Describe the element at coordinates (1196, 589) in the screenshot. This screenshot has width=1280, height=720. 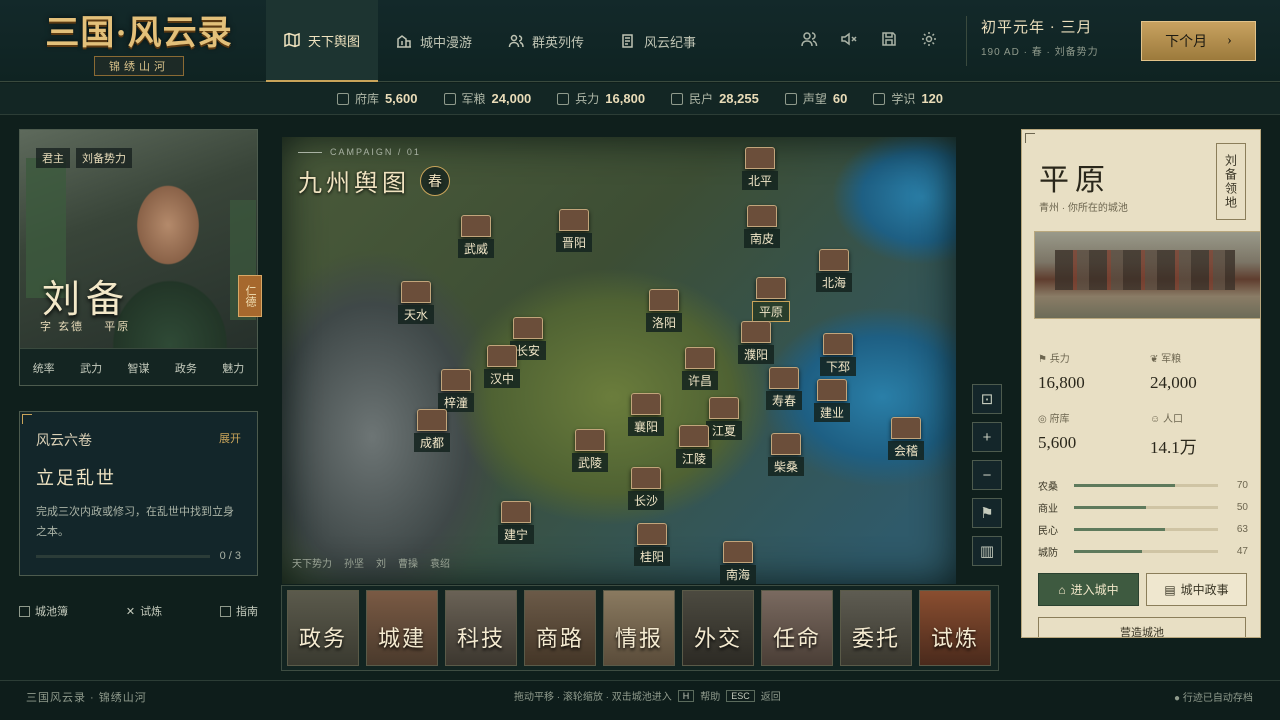
I see `city-affairs-button: ▤ 城中政事` at that location.